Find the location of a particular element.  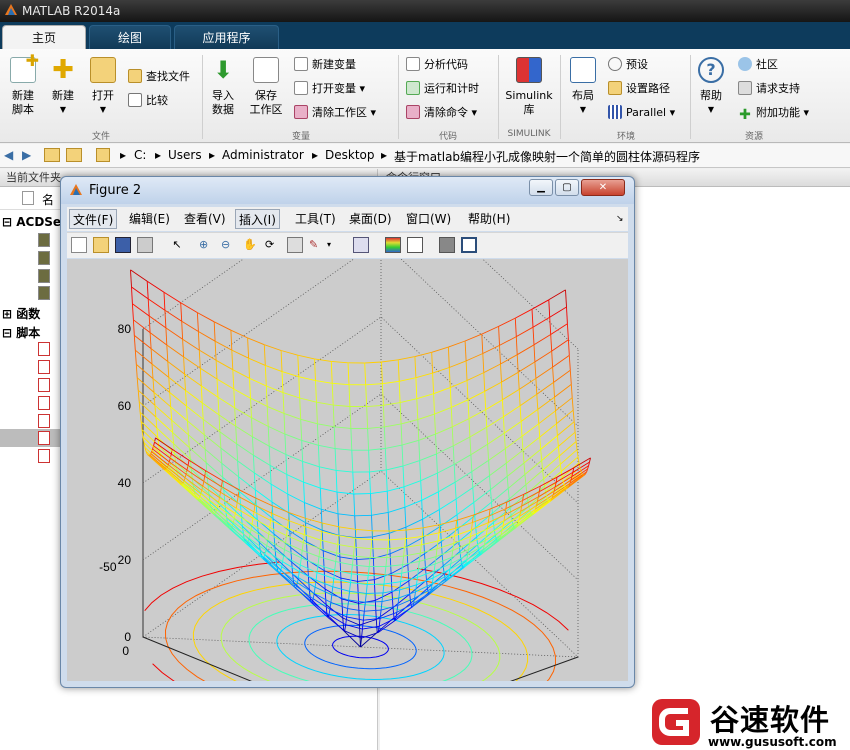

breadcrumb-users: Users is located at coordinates (185, 155).